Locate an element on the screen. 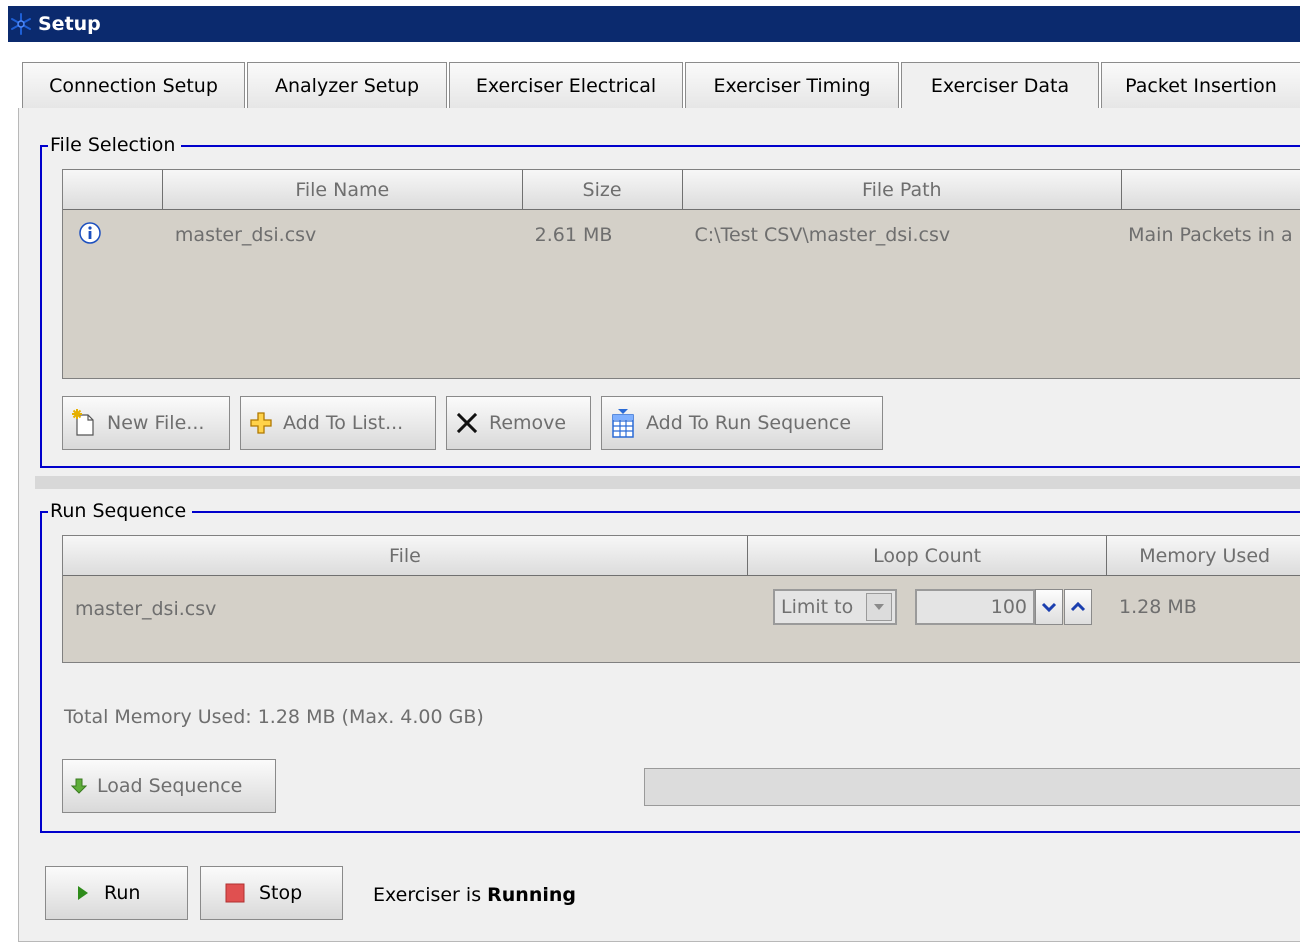 Image resolution: width=1300 pixels, height=948 pixels. file-list-header: File Name Size File Path is located at coordinates (681, 190).